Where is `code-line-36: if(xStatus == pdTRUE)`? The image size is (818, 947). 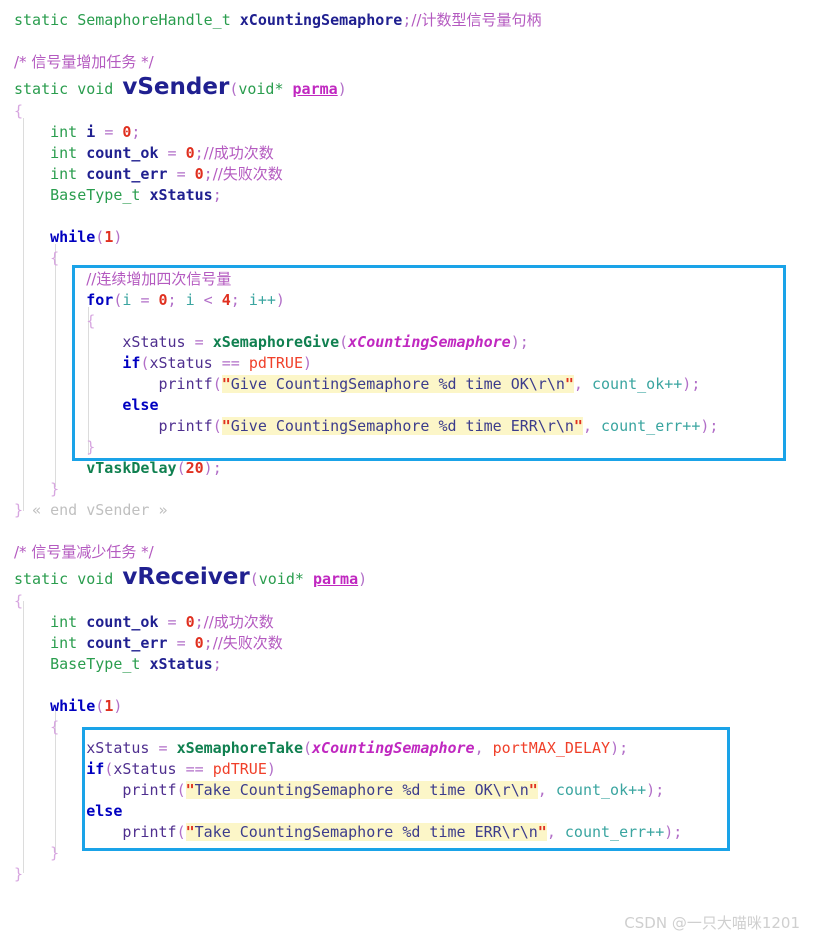
code-line-36: if(xStatus == pdTRUE) is located at coordinates (409, 769).